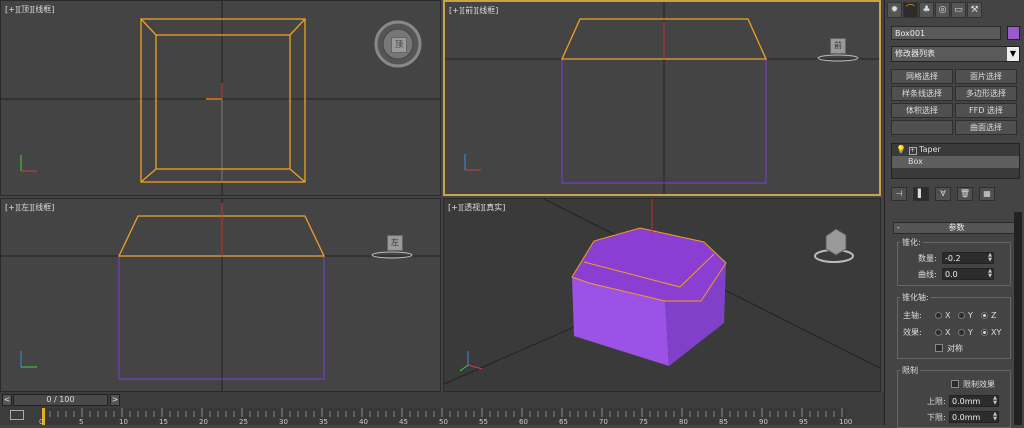 This screenshot has width=1024, height=428. I want to click on symmetry-label: 对称, so click(955, 348).